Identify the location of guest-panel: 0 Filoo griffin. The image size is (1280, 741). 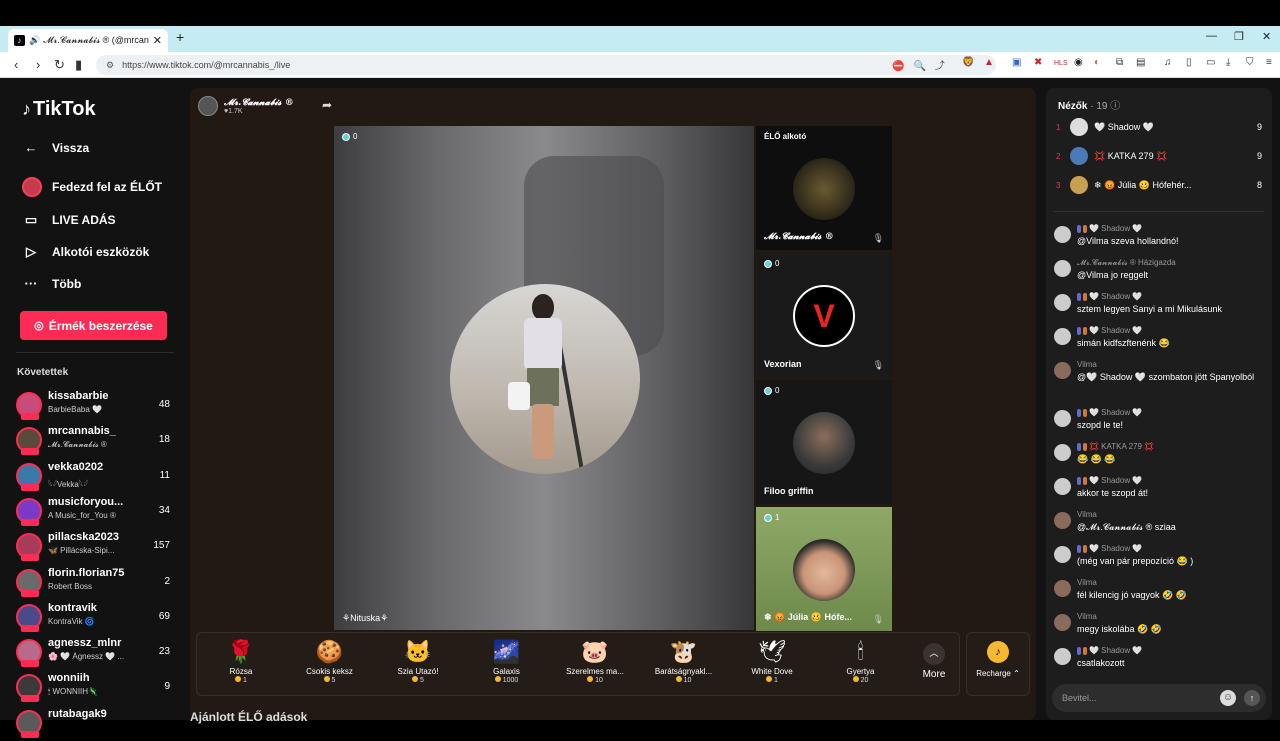
(824, 442).